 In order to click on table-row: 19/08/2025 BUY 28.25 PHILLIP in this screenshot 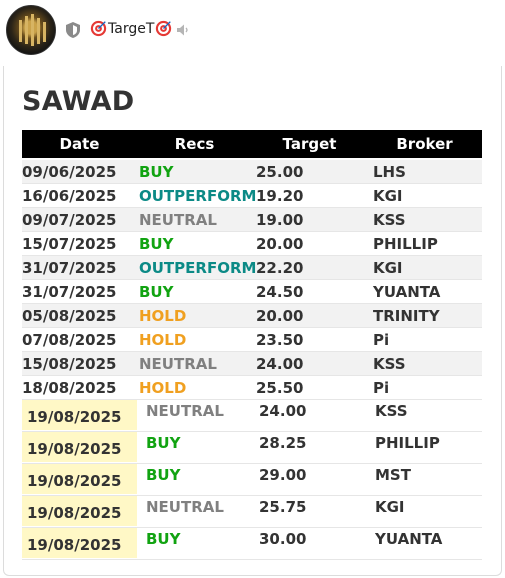, I will do `click(252, 448)`.